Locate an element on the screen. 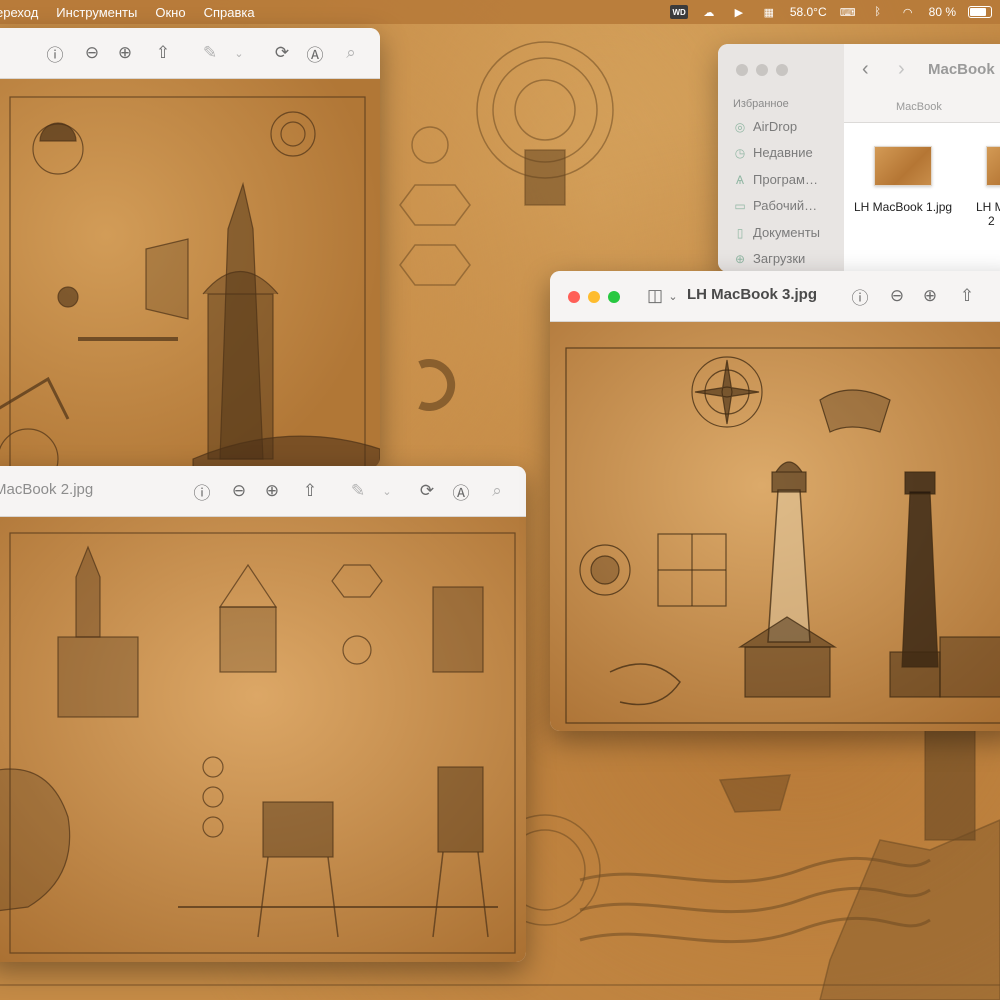 The width and height of the screenshot is (1000, 1000). wifi-icon: ◠ is located at coordinates (908, 12).